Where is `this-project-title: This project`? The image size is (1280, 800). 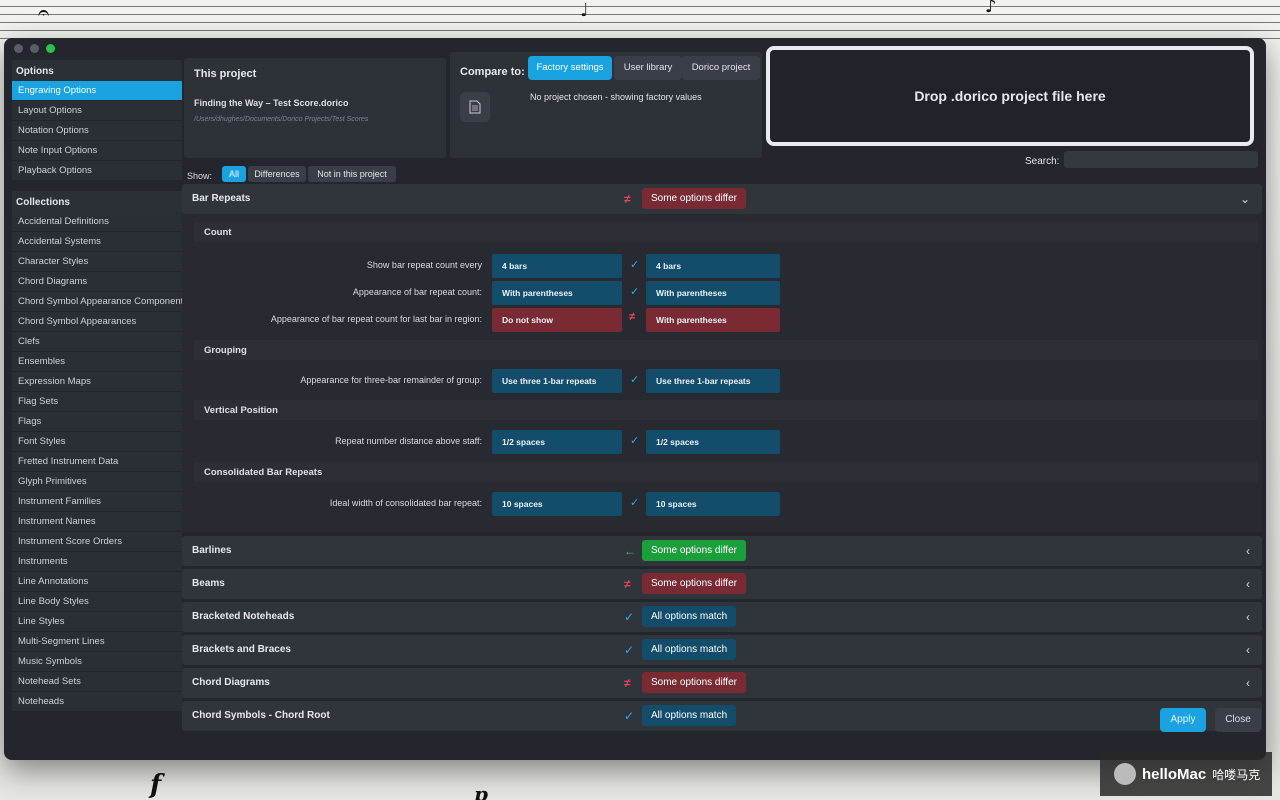 this-project-title: This project is located at coordinates (225, 74).